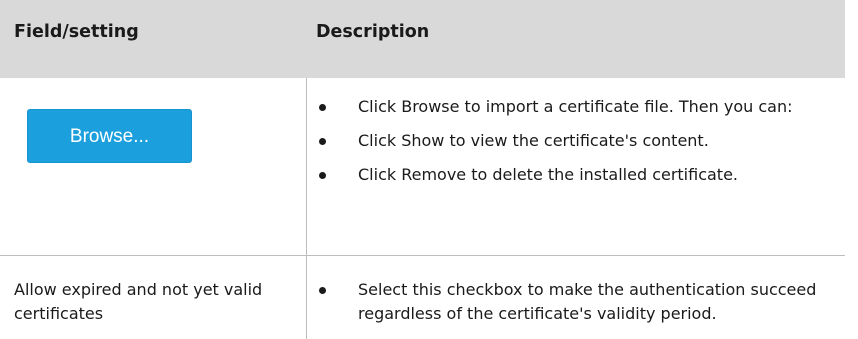  I want to click on header-field-setting: Field/setting, so click(76, 32).